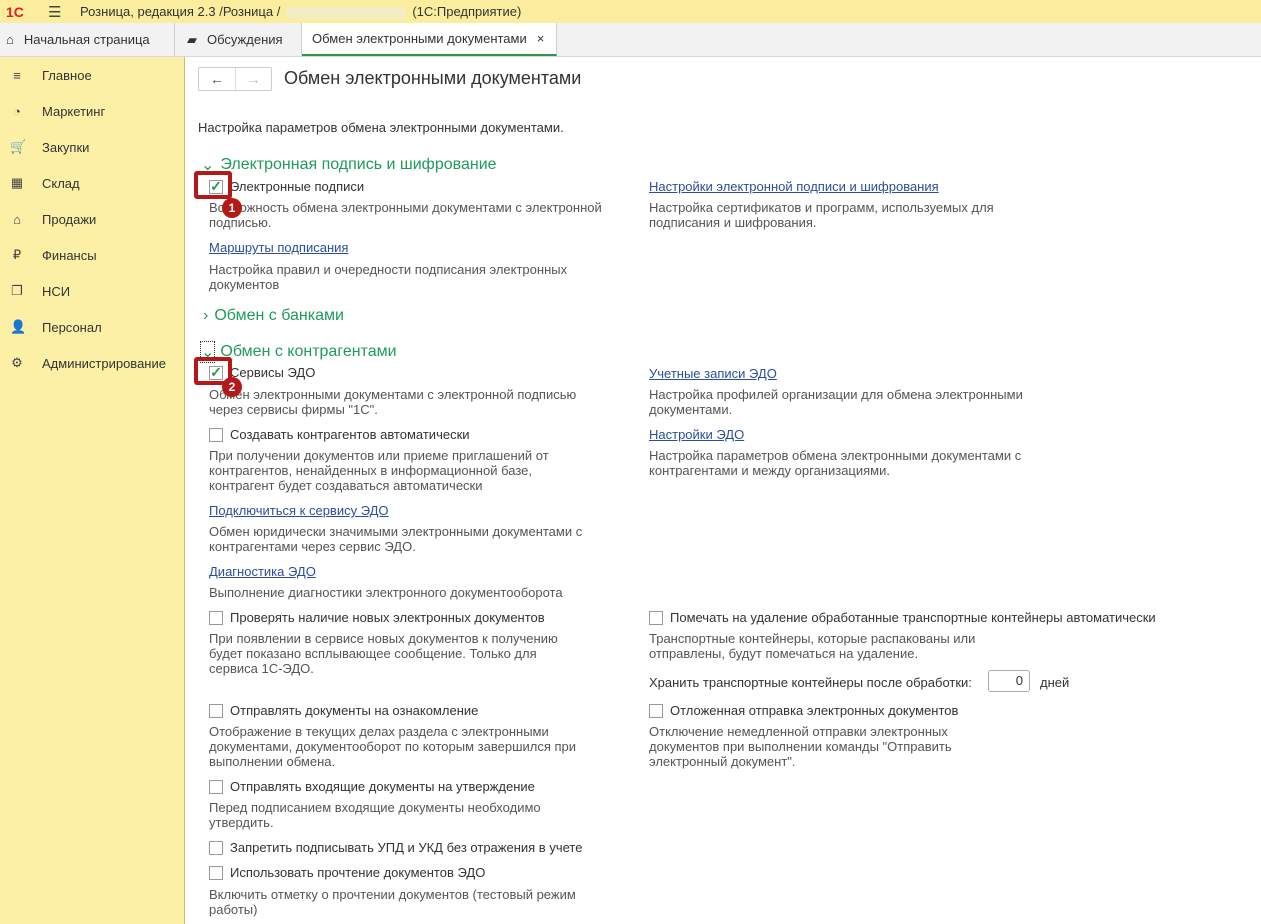 The height and width of the screenshot is (924, 1261). What do you see at coordinates (17, 182) in the screenshot?
I see `warehouse-icon: ▦` at bounding box center [17, 182].